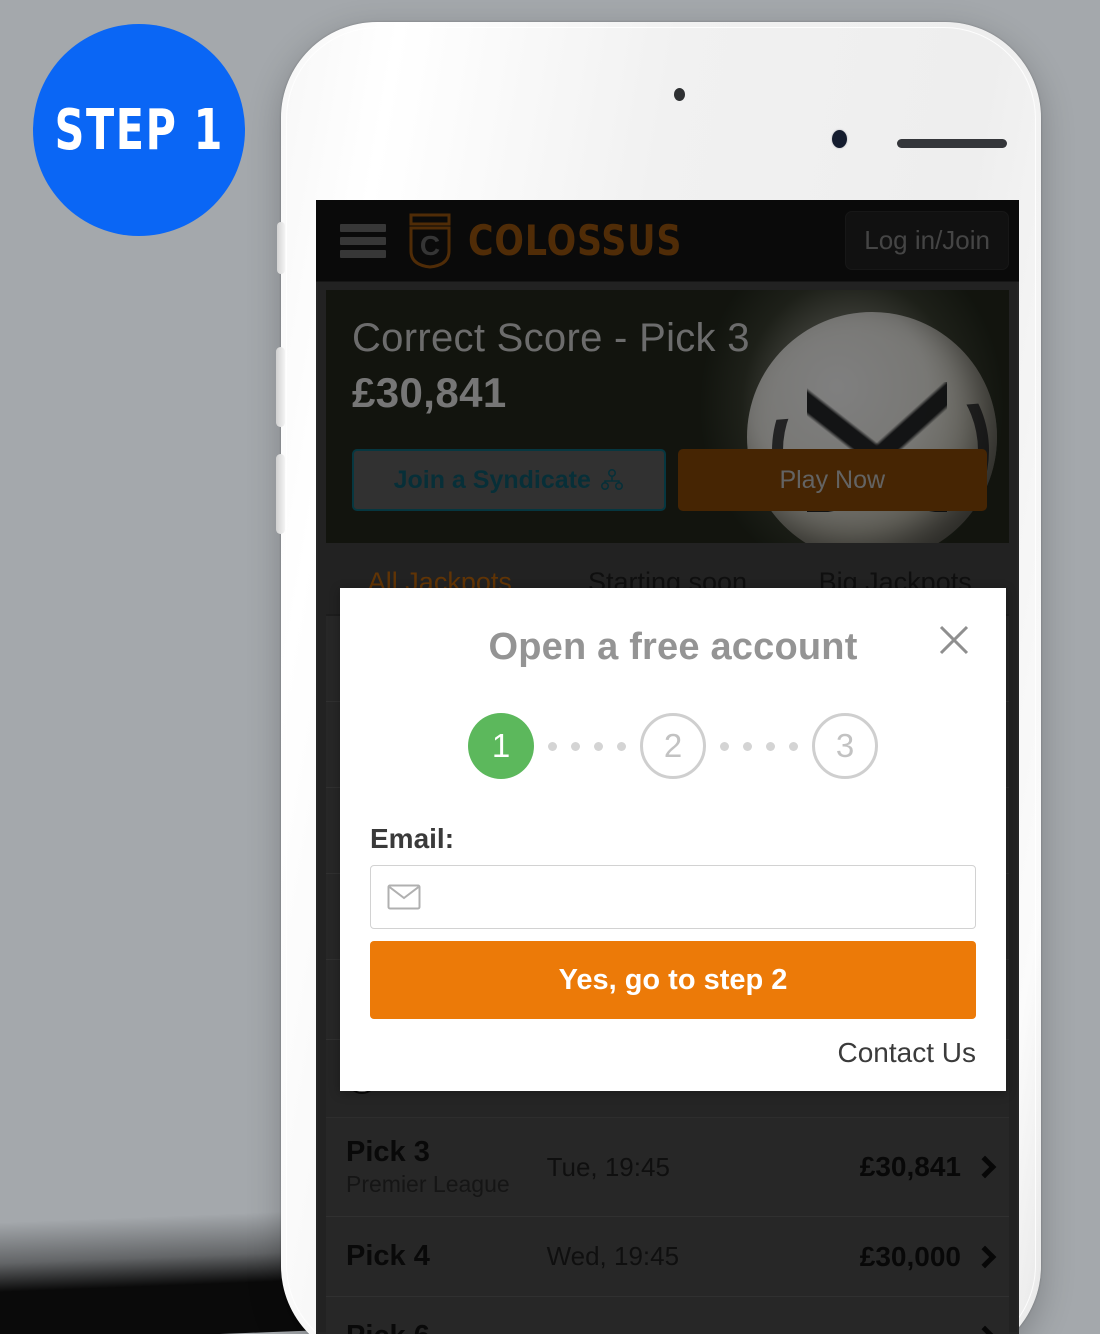 The width and height of the screenshot is (1100, 1334). Describe the element at coordinates (673, 980) in the screenshot. I see `submit-step2-button: Yes, go to step 2` at that location.